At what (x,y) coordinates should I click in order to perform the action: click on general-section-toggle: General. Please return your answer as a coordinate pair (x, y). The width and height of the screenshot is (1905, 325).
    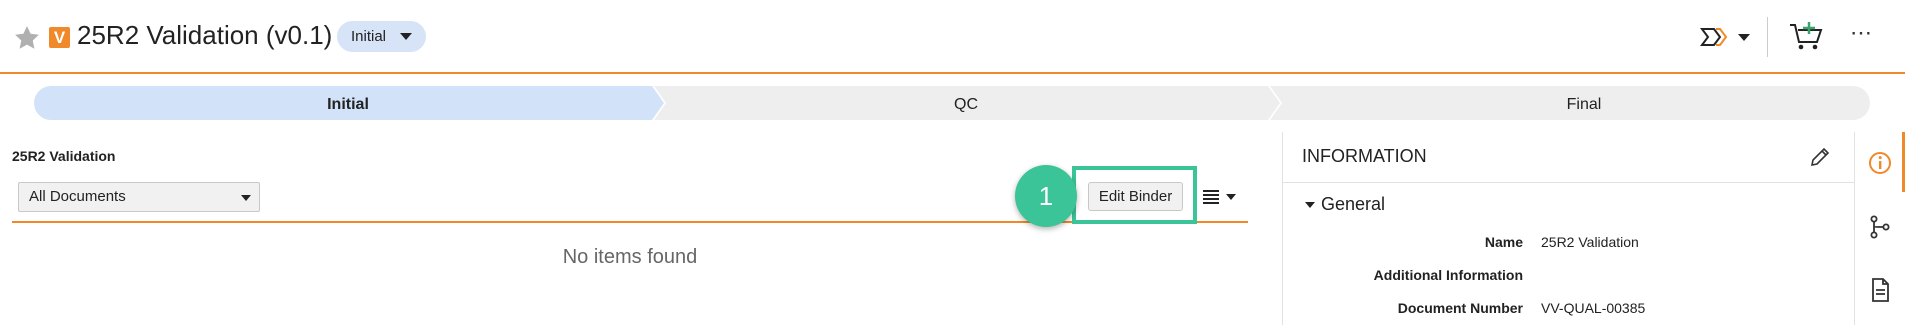
    Looking at the image, I should click on (1345, 204).